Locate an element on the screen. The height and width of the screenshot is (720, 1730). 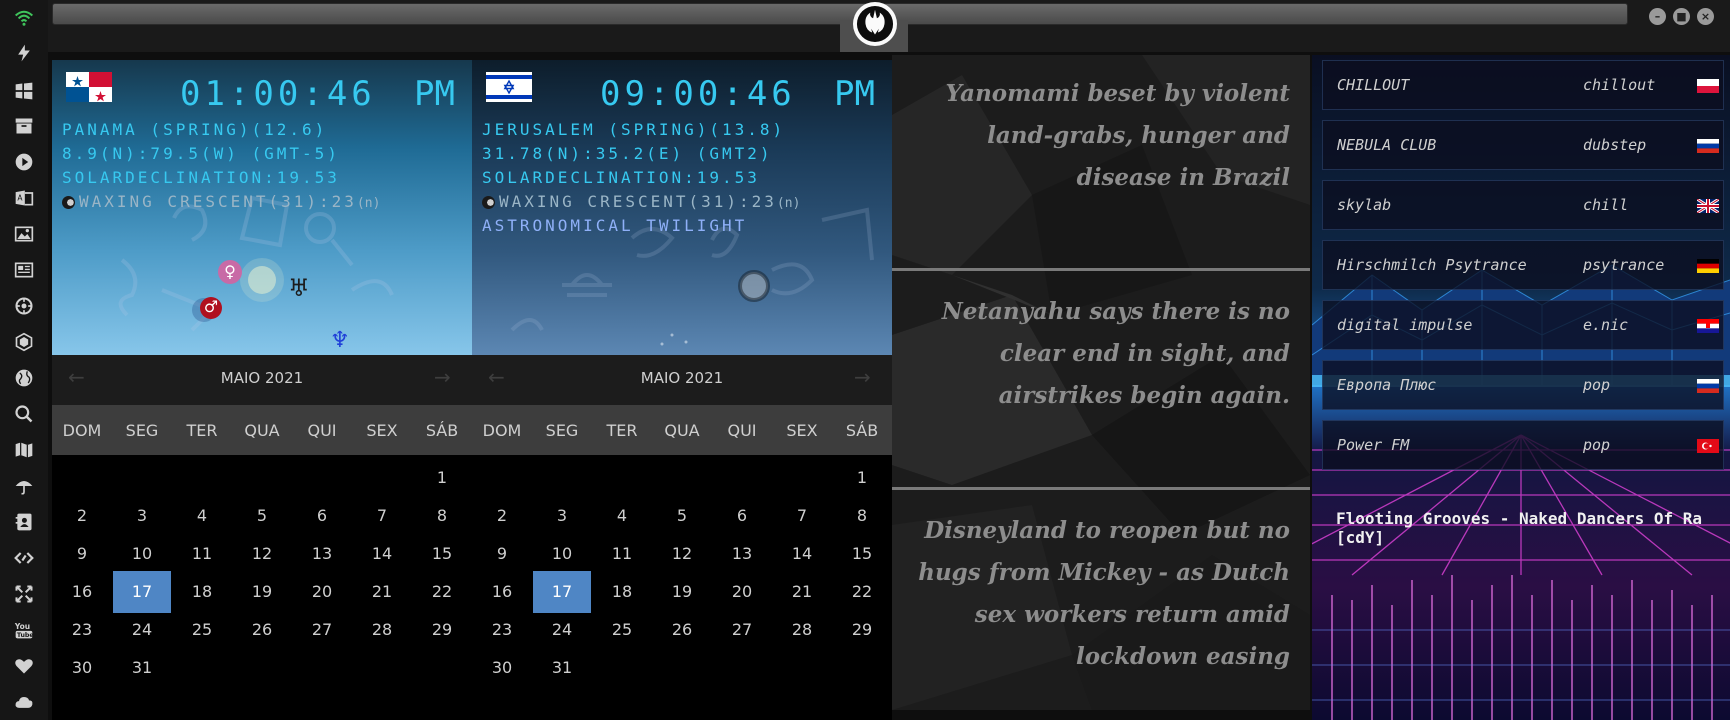
radio-station: Power FM pop is located at coordinates (1523, 445).